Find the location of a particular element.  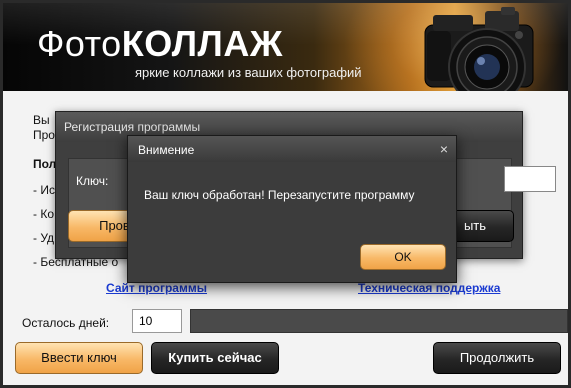

support-link: Техническая поддержка is located at coordinates (429, 288).